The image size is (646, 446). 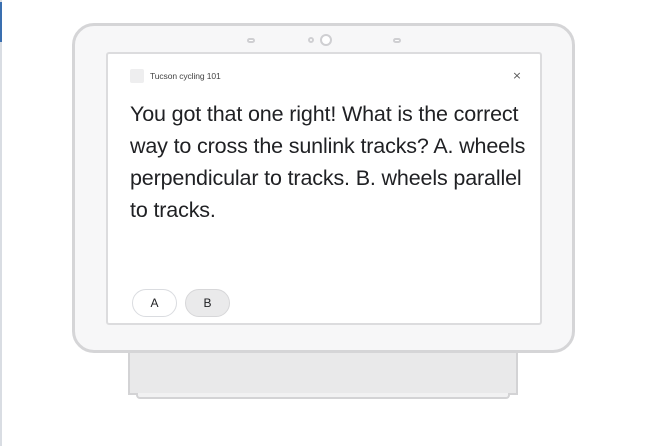 What do you see at coordinates (207, 303) in the screenshot?
I see `suggestion-chip-b: B` at bounding box center [207, 303].